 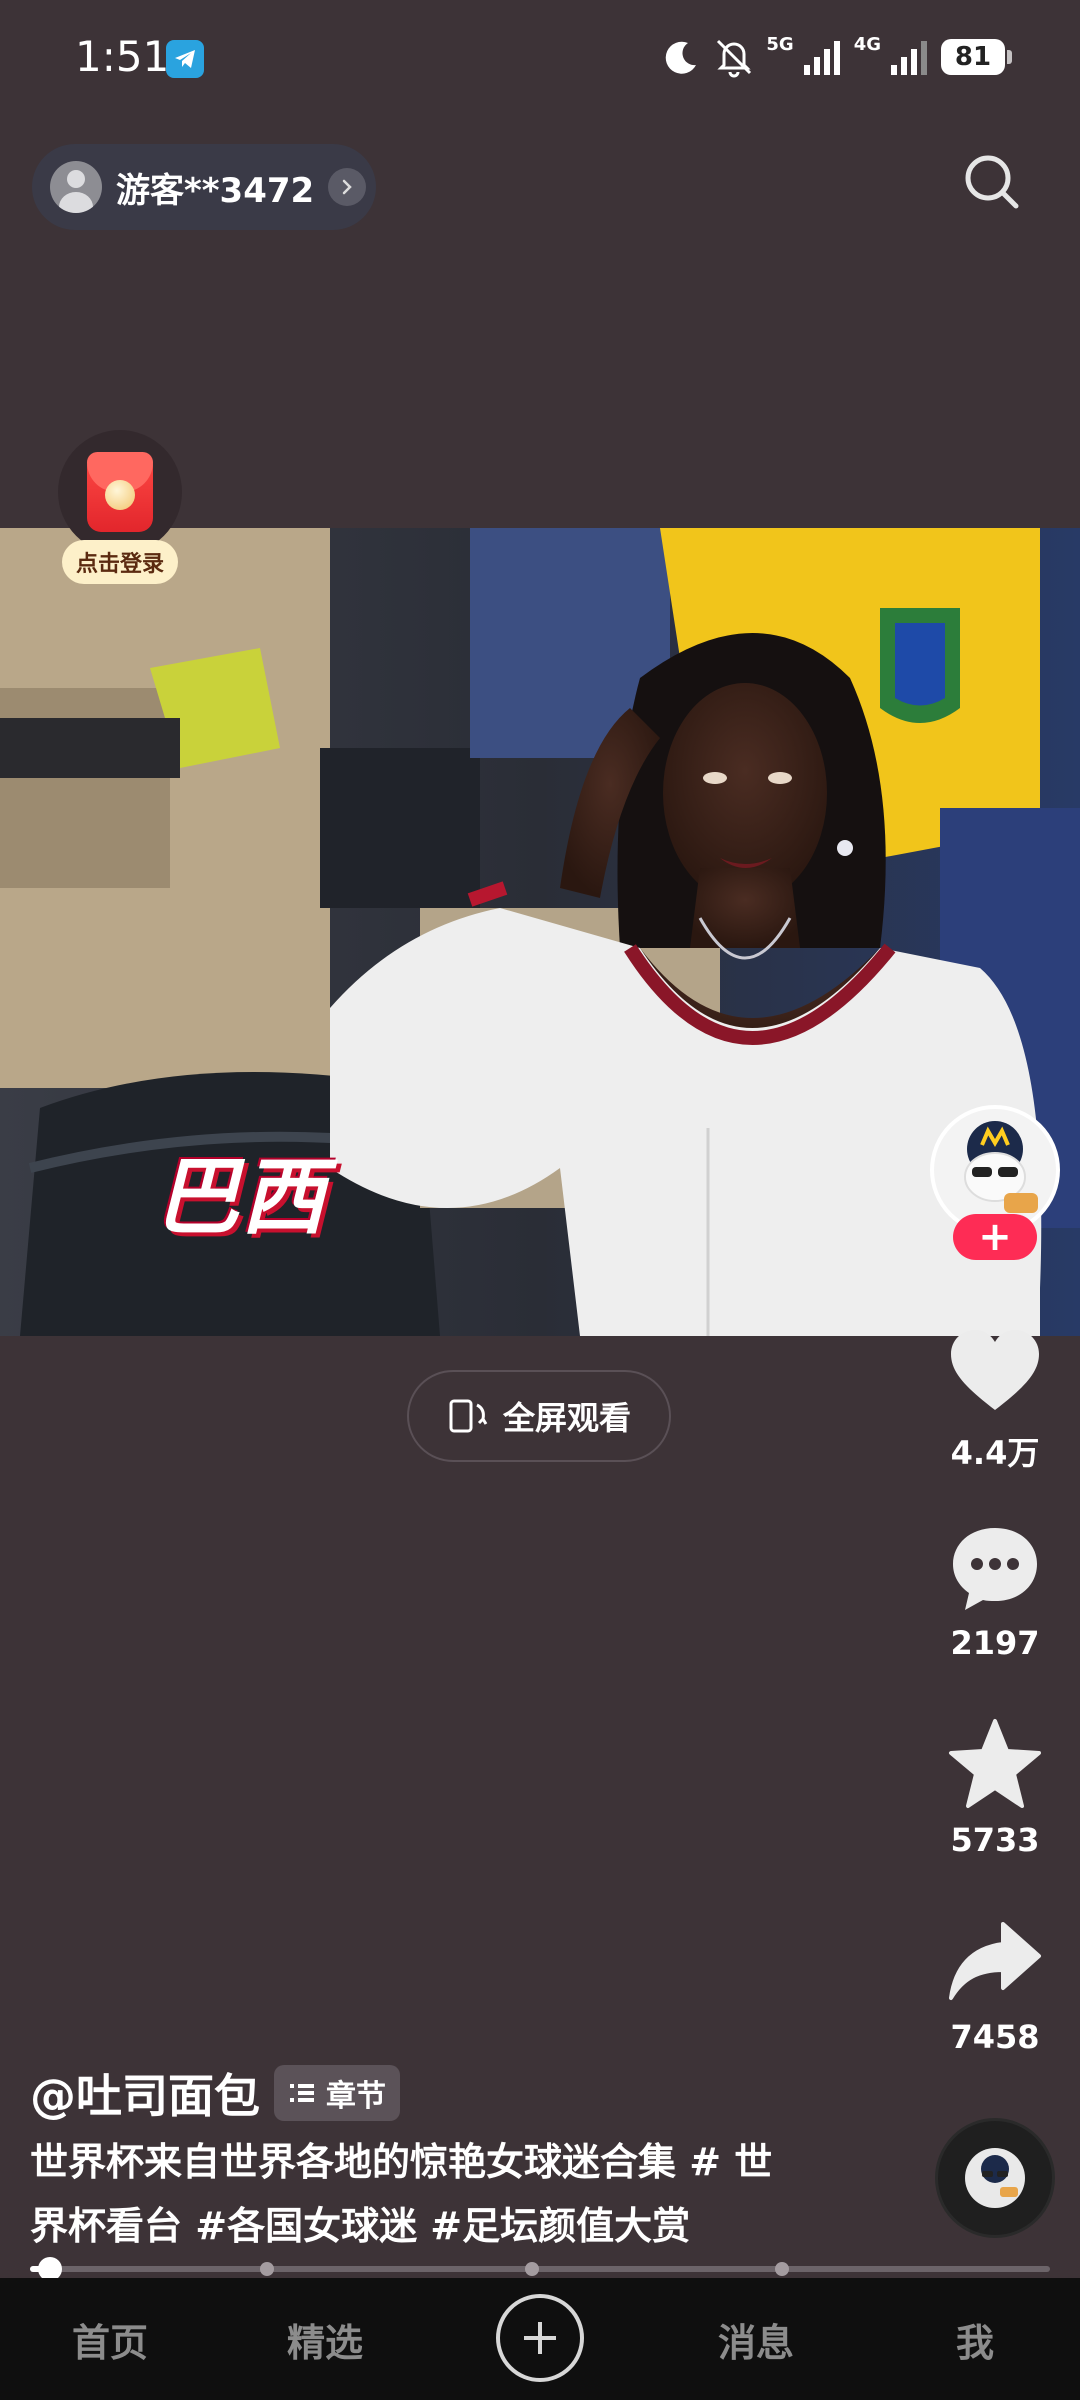 What do you see at coordinates (681, 57) in the screenshot?
I see `moon-icon` at bounding box center [681, 57].